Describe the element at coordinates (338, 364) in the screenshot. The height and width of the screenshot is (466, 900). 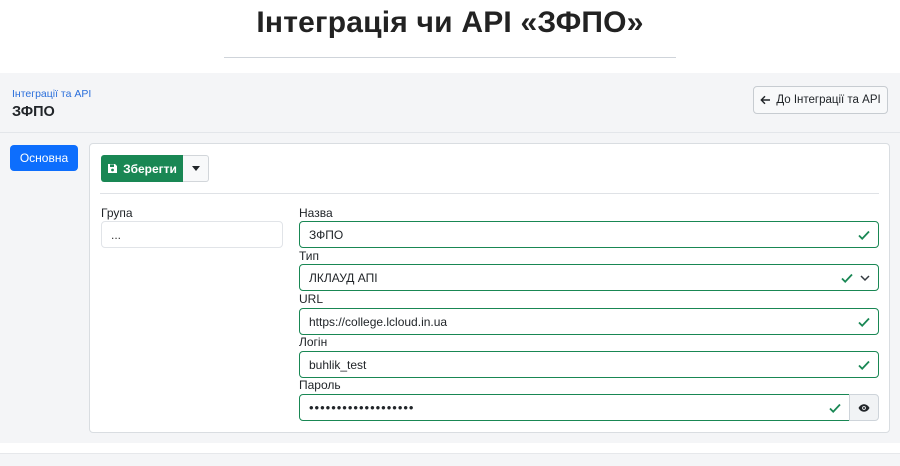
I see `login-value: buhlik_test` at that location.